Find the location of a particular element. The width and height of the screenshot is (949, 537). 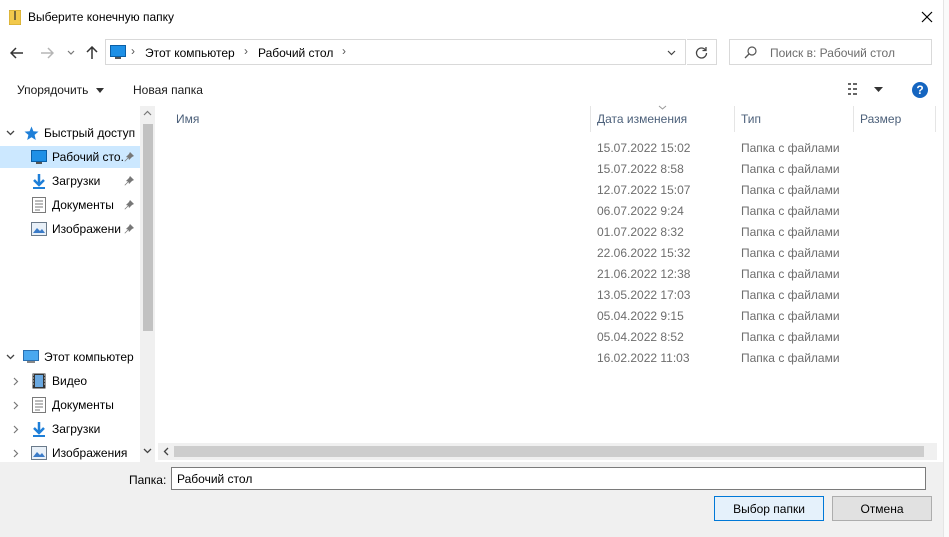

row-date: 15.07.2022 8:58 is located at coordinates (640, 169).